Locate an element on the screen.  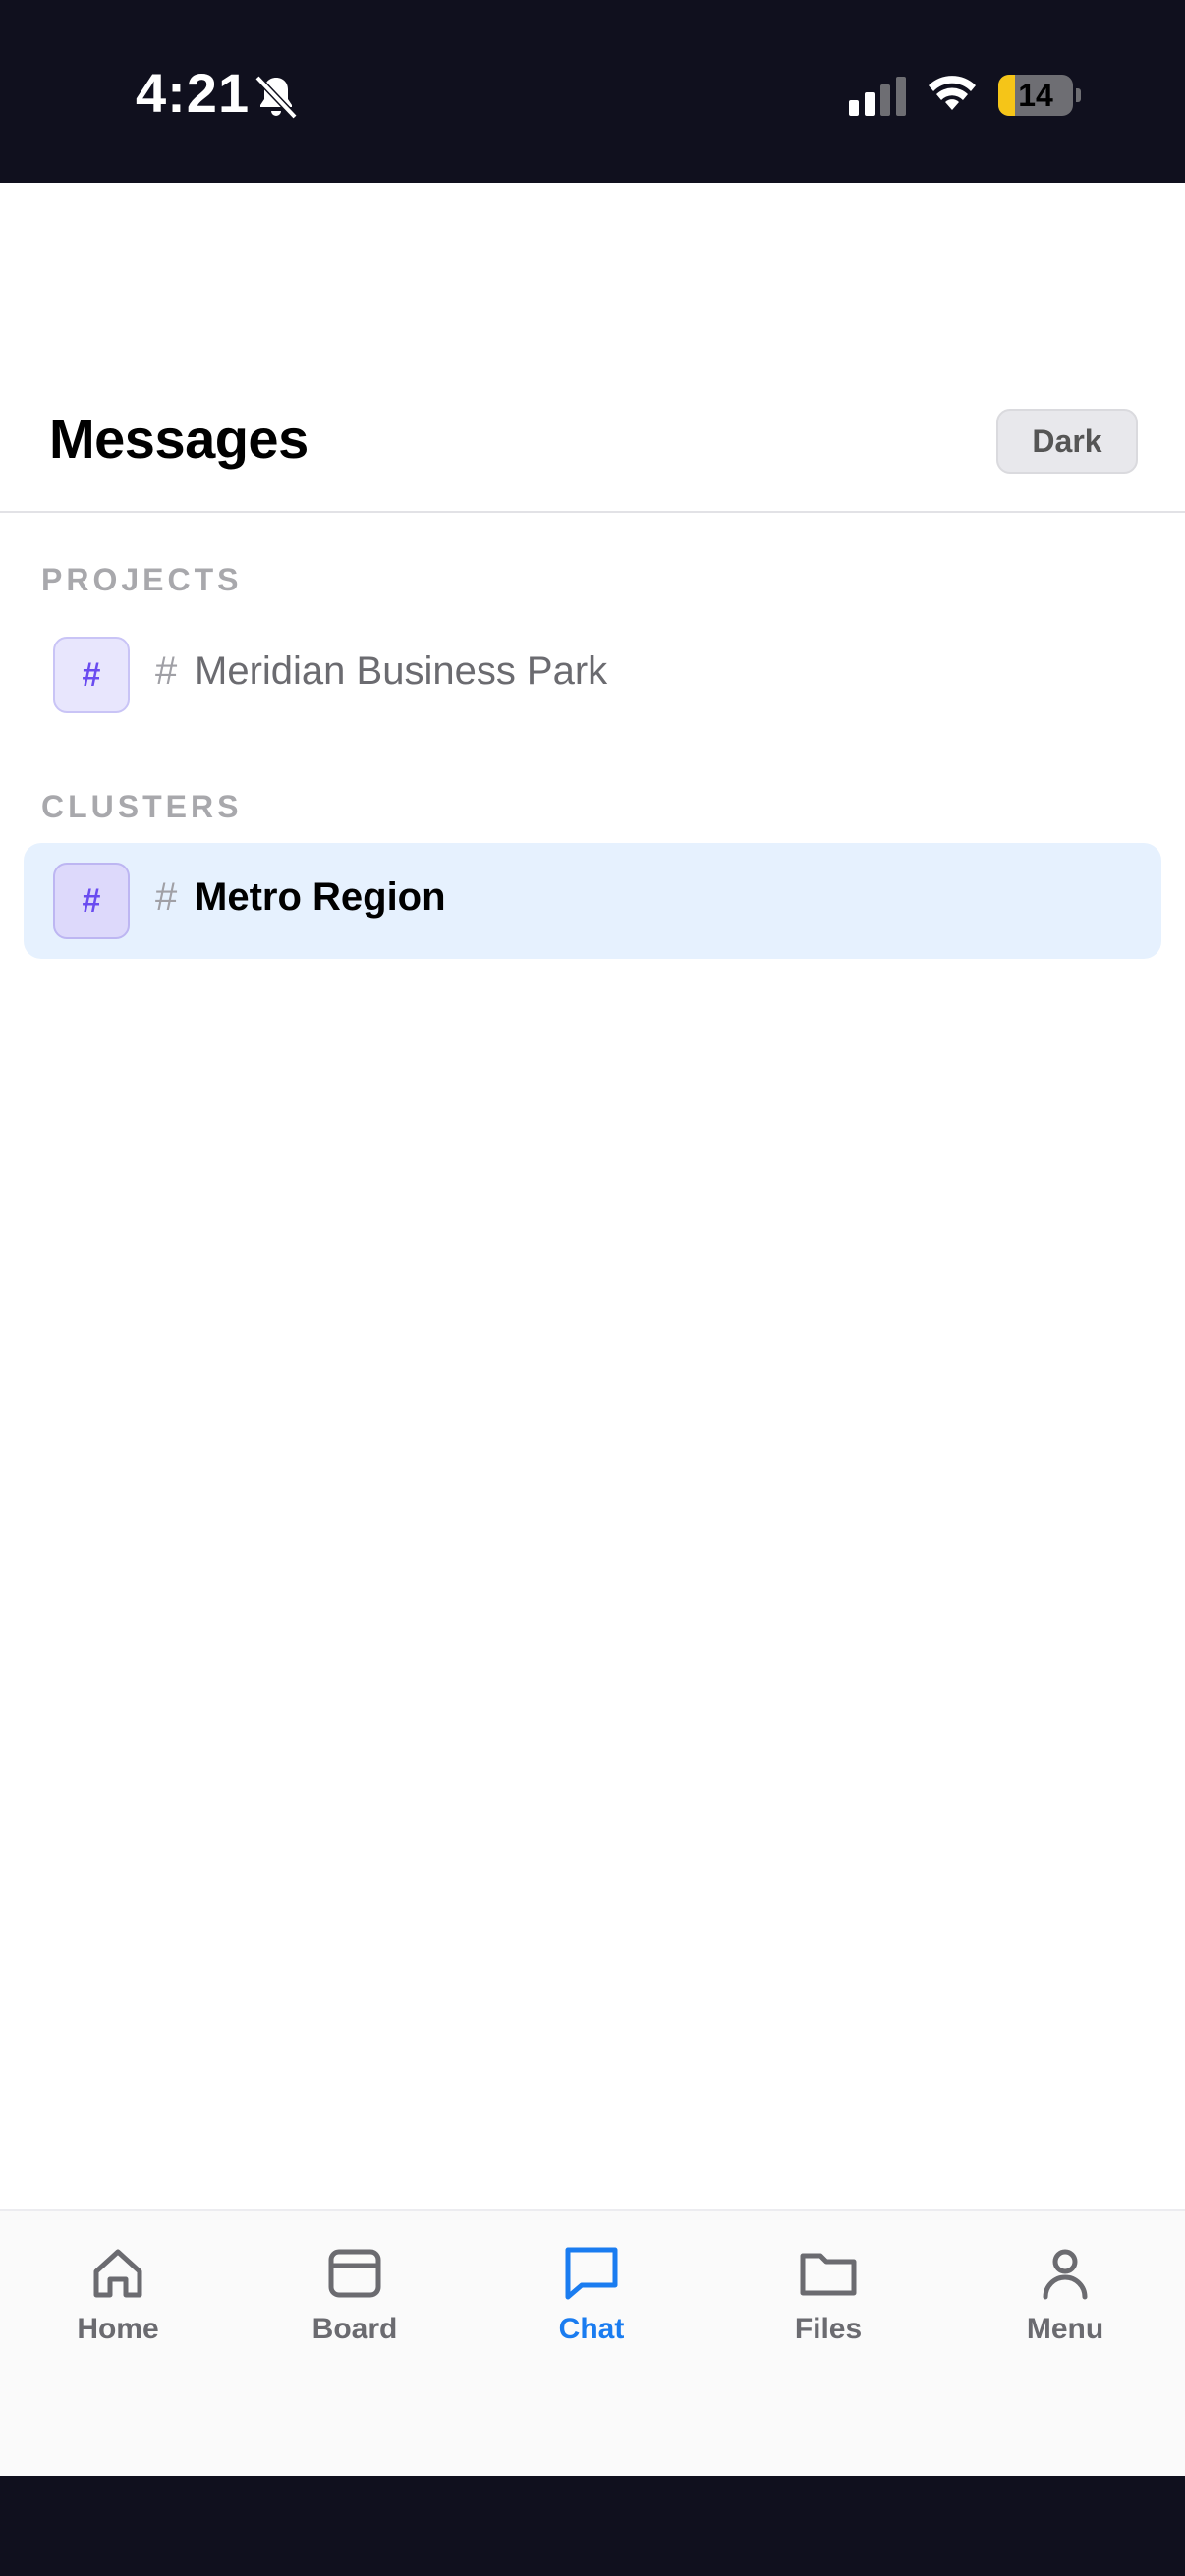
channel-item-metro-region: # # Metro Region is located at coordinates (592, 901).